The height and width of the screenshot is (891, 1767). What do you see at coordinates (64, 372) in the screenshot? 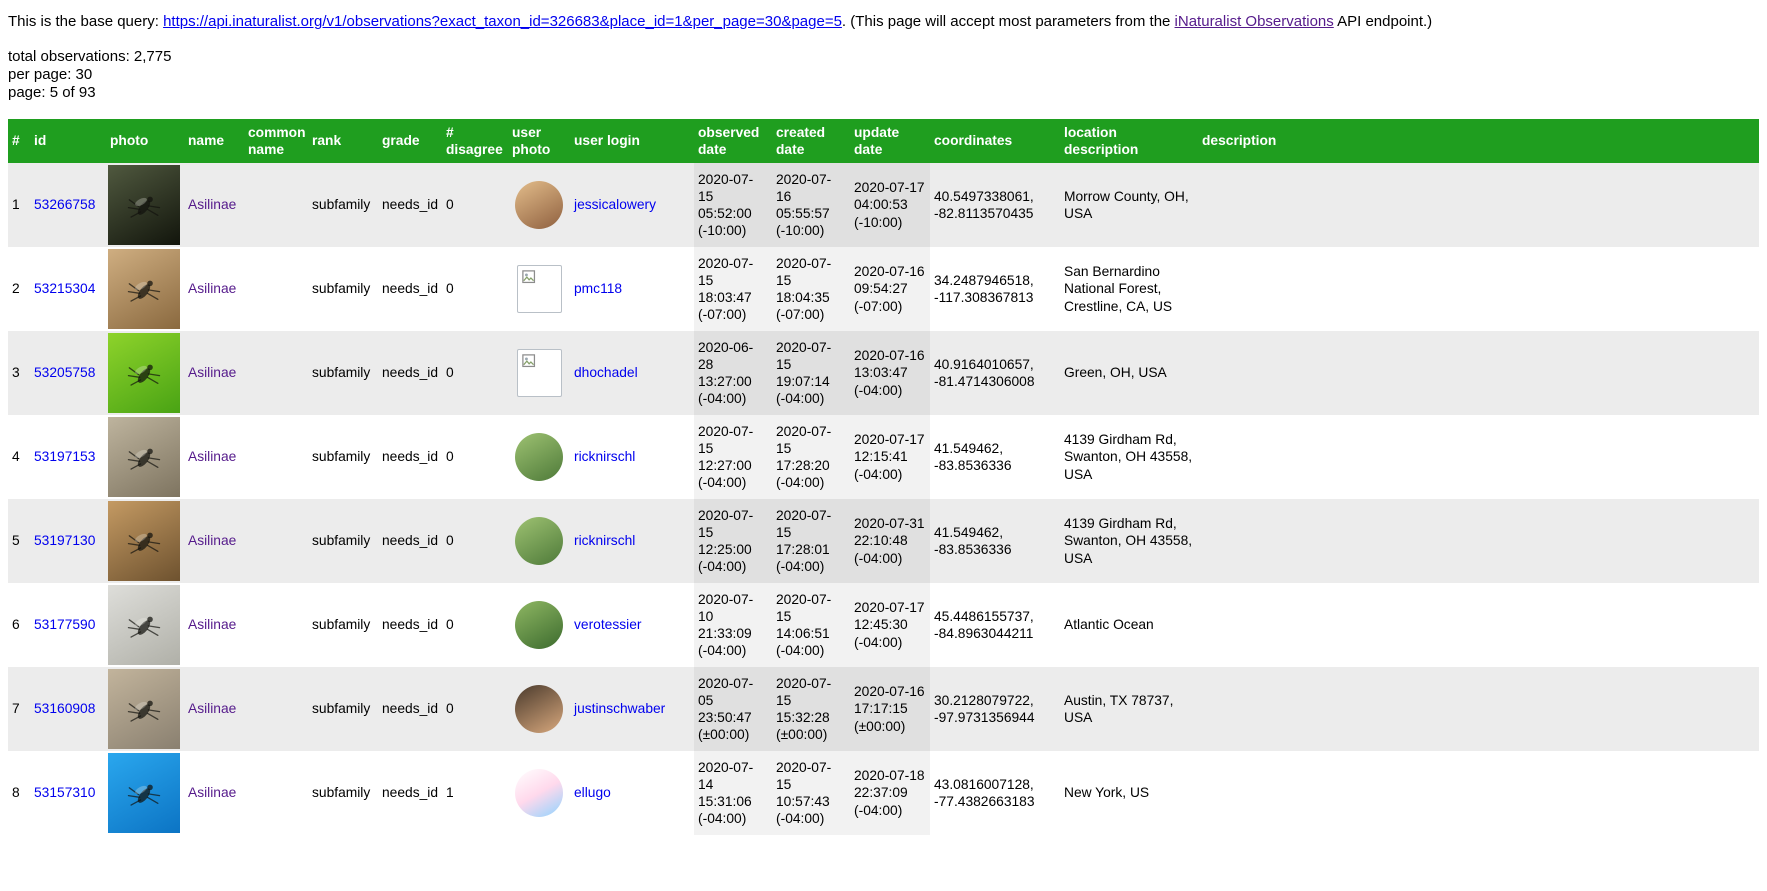
I see `observation-id-link: 53205758` at bounding box center [64, 372].